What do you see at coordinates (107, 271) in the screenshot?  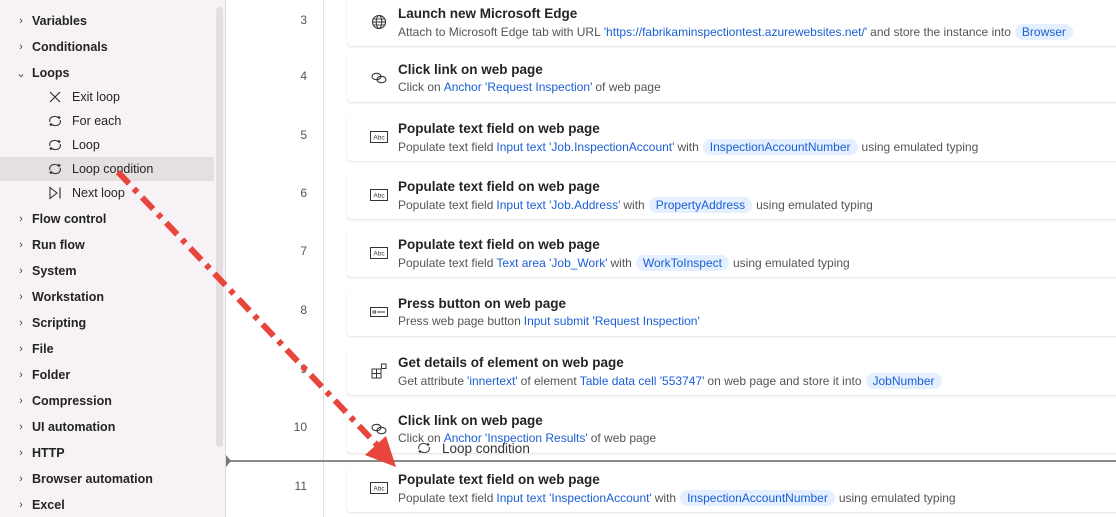 I see `sidebar-group-system: › System` at bounding box center [107, 271].